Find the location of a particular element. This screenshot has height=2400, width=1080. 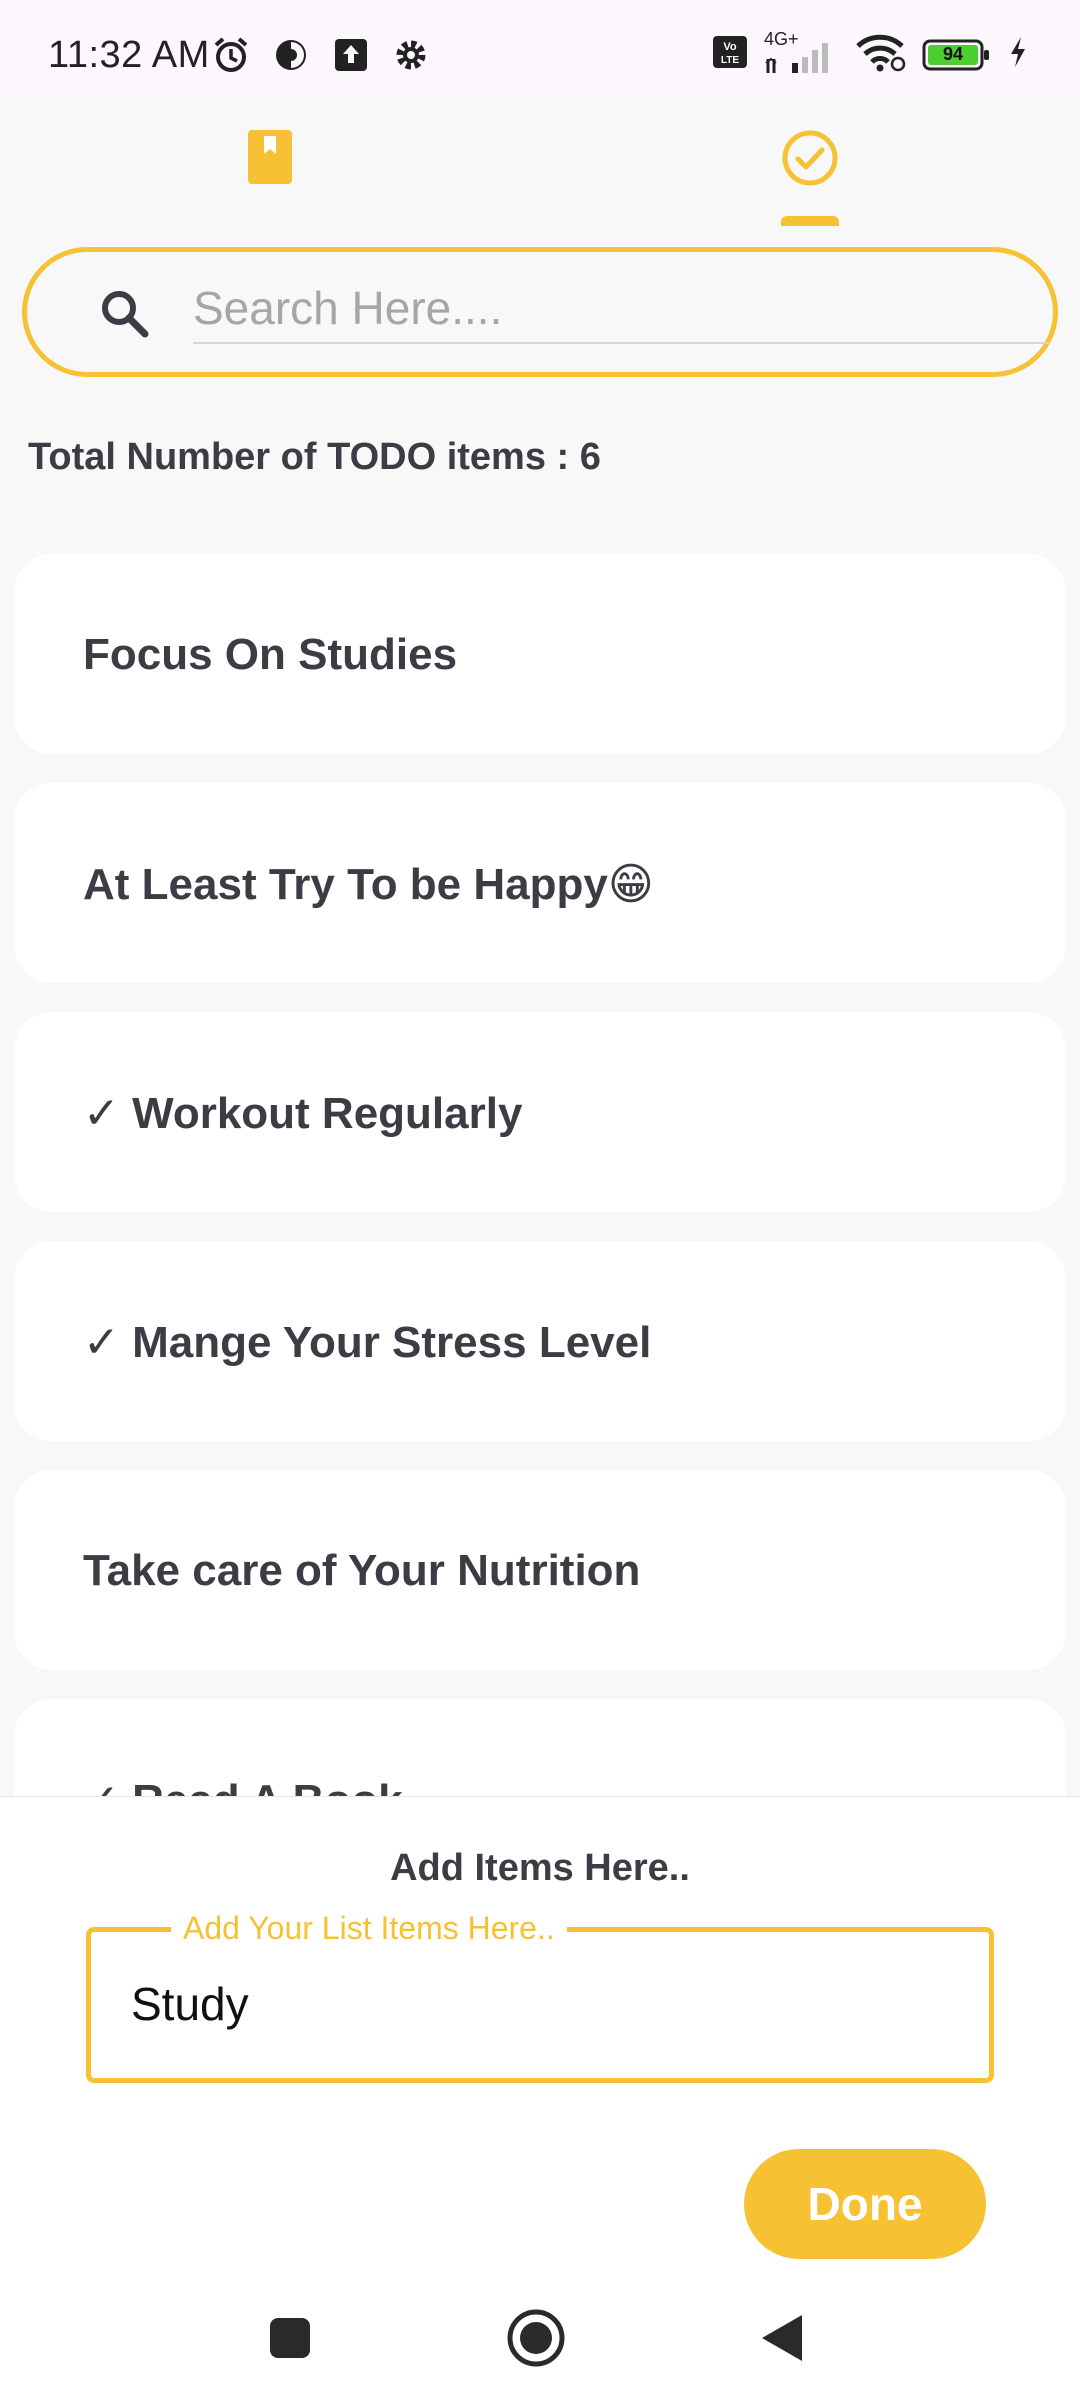

data-saver-icon is located at coordinates (291, 55).